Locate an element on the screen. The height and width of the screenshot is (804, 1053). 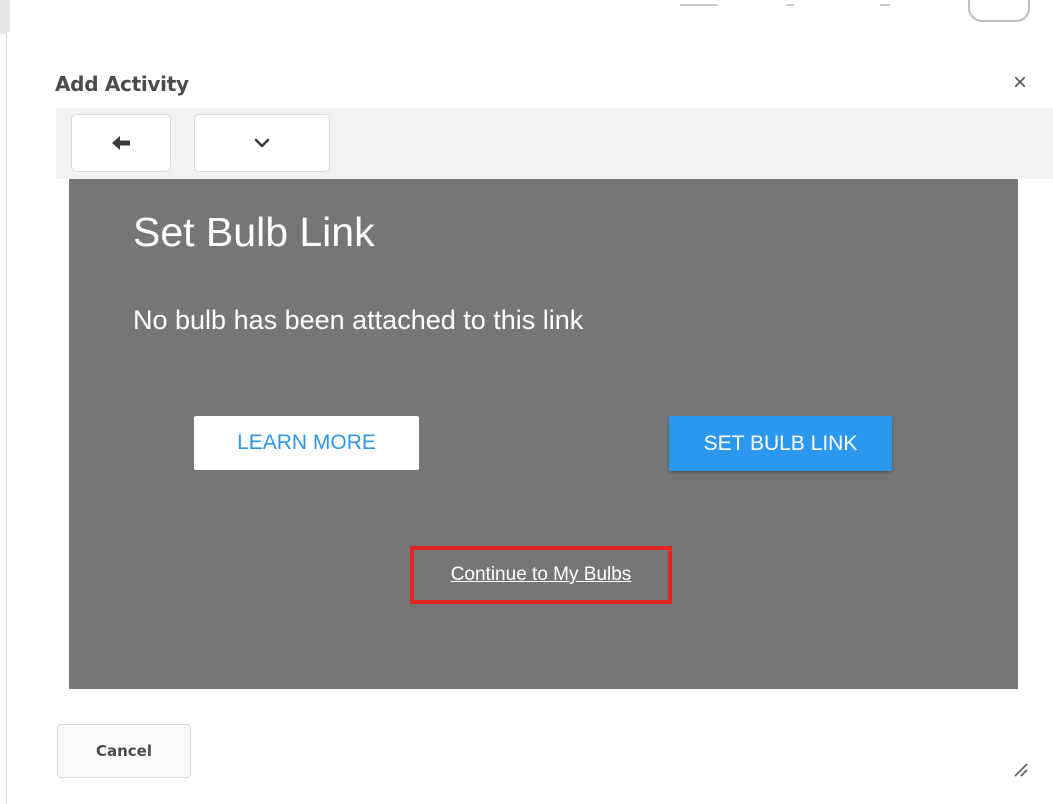
options-dropdown-button is located at coordinates (262, 143).